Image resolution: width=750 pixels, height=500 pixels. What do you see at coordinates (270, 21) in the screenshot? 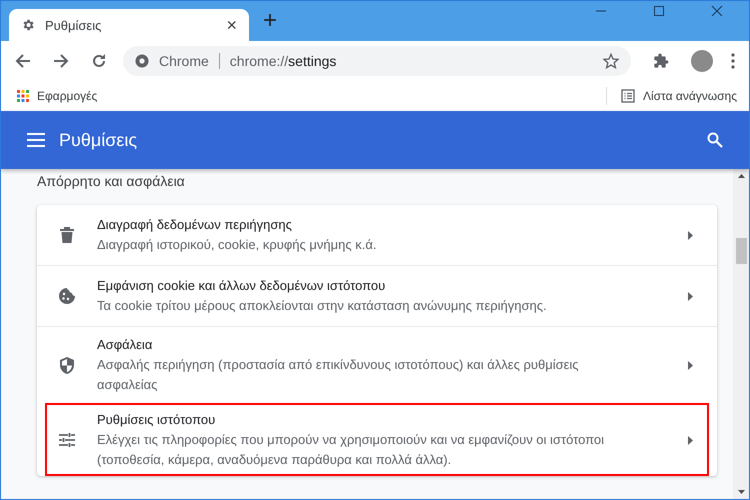
I see `new-tab-button: +` at bounding box center [270, 21].